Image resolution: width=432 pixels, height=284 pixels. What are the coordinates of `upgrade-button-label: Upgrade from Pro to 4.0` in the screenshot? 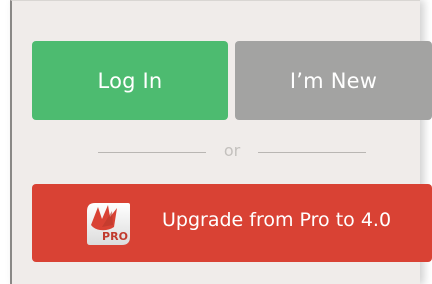 It's located at (277, 220).